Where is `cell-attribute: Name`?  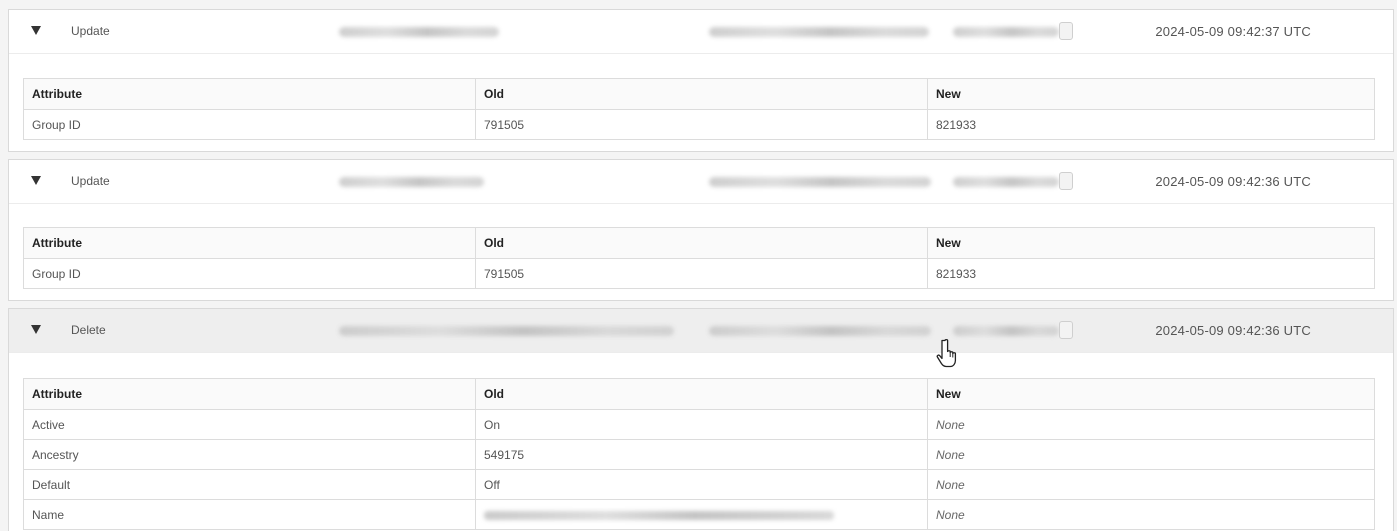 cell-attribute: Name is located at coordinates (249, 514).